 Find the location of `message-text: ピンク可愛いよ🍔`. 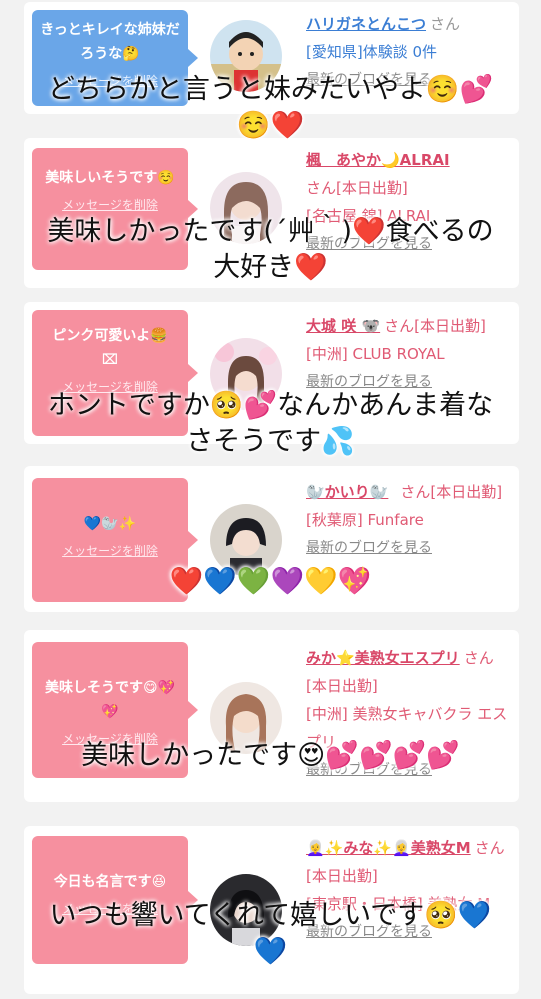

message-text: ピンク可愛いよ🍔 is located at coordinates (110, 336).